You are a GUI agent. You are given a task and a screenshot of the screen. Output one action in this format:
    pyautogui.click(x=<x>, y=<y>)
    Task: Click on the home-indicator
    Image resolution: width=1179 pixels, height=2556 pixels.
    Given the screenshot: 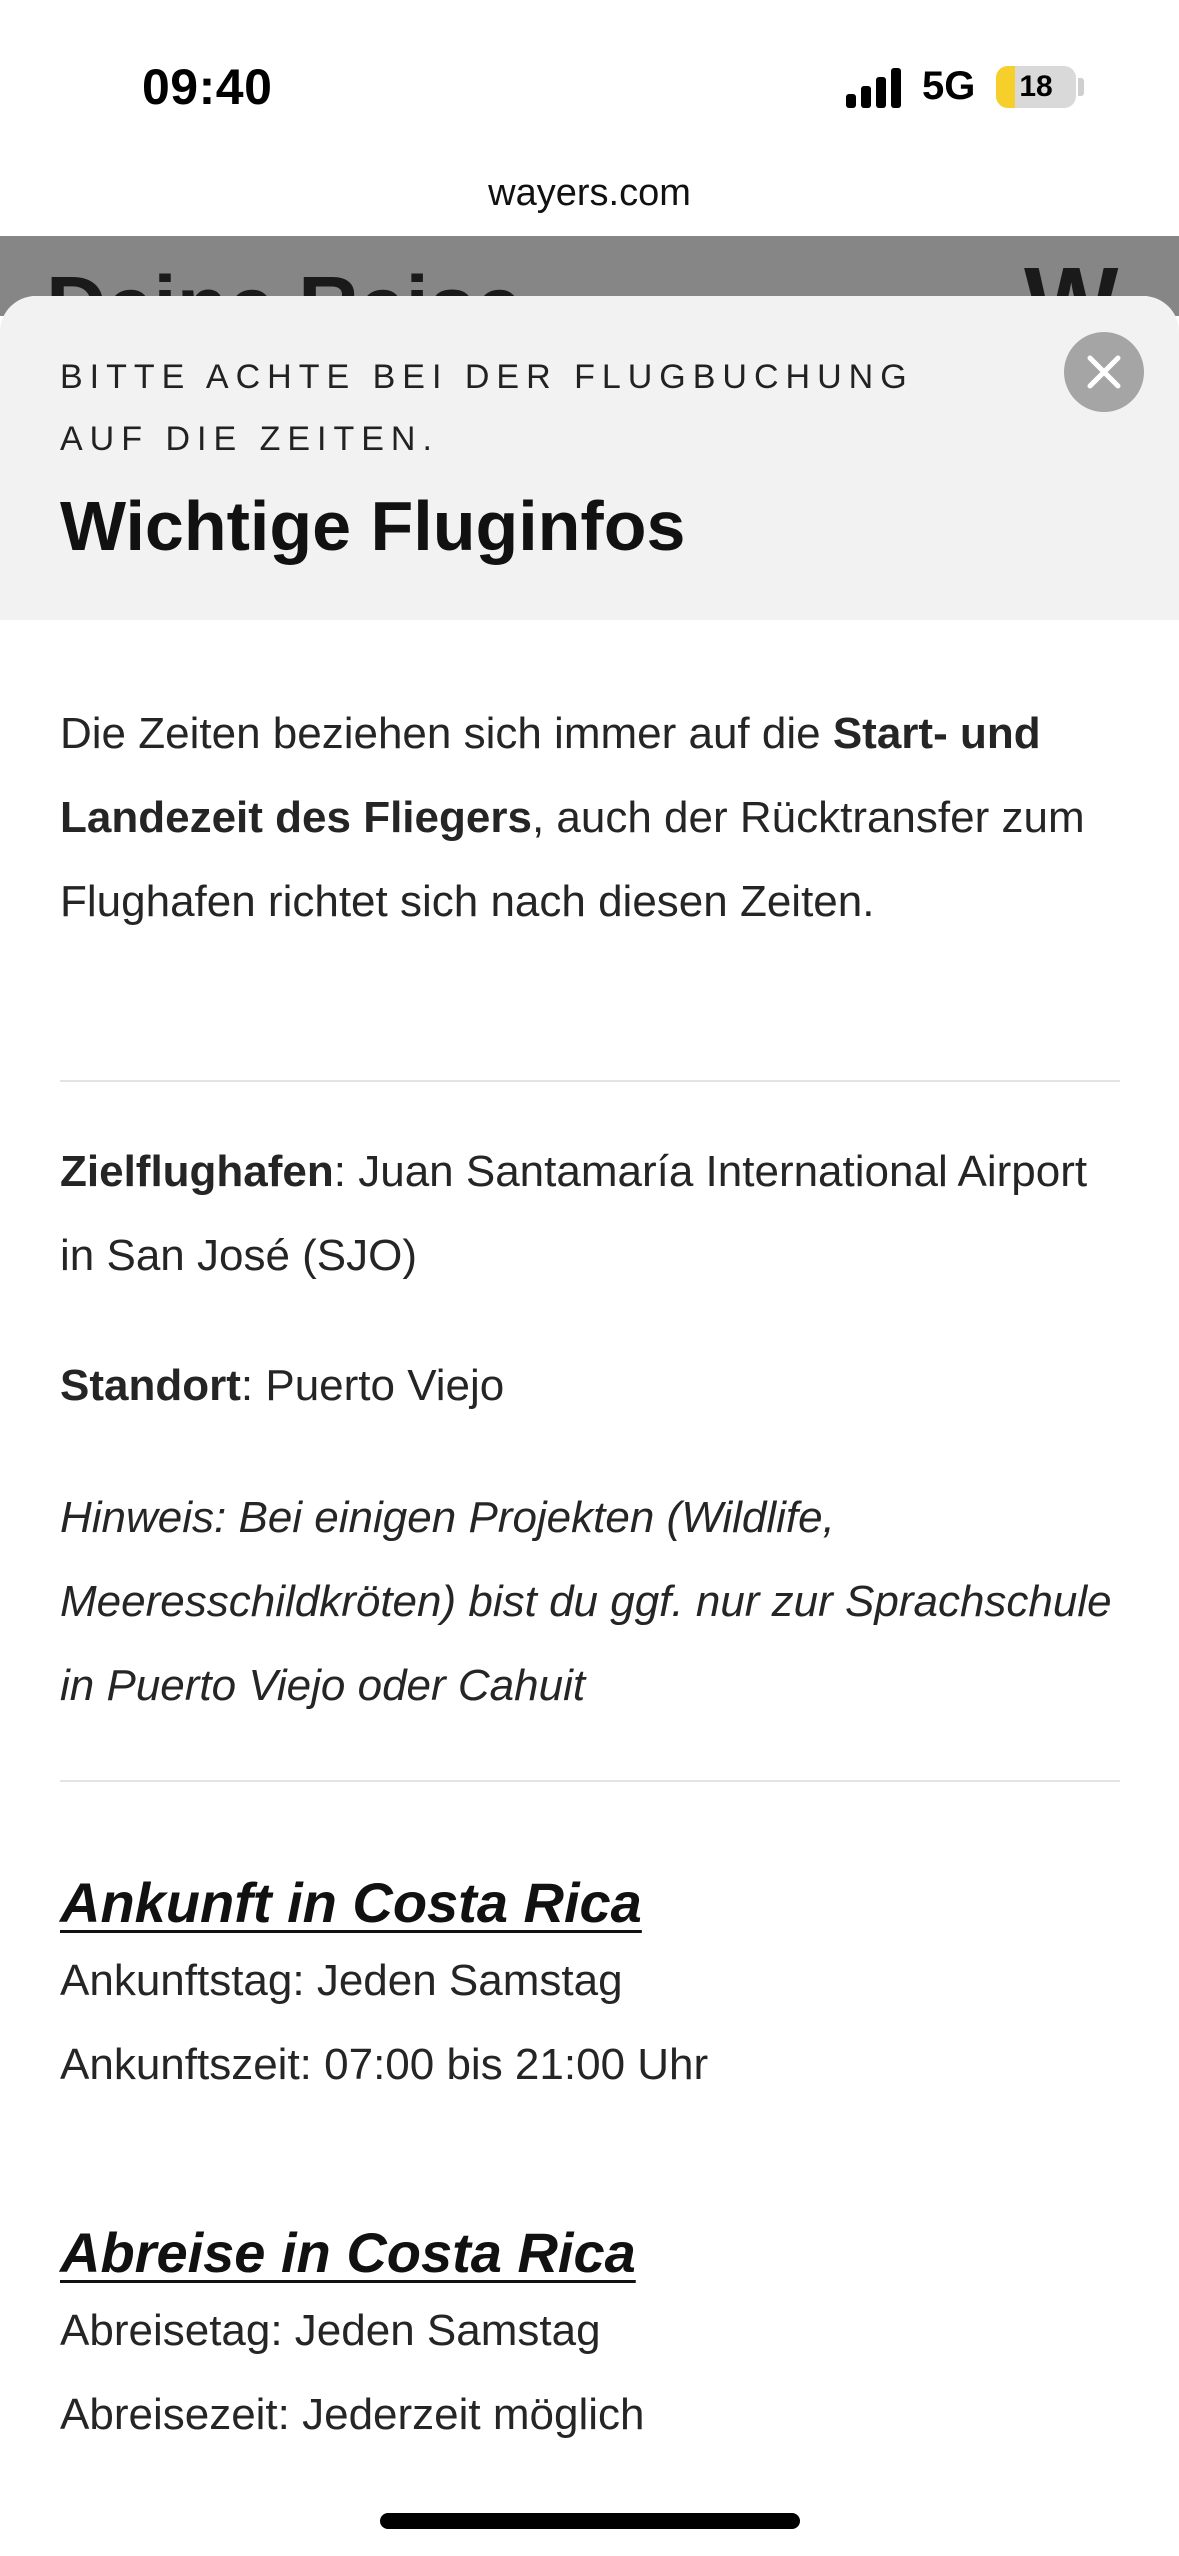 What is the action you would take?
    pyautogui.click(x=590, y=2521)
    